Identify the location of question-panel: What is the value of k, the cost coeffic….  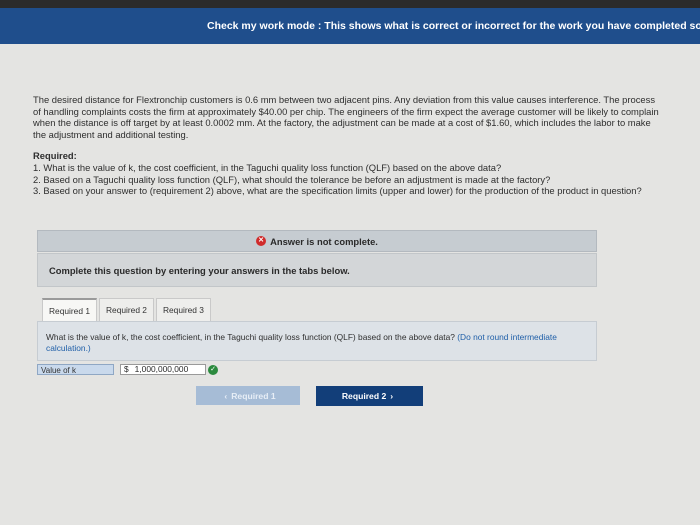
(317, 341).